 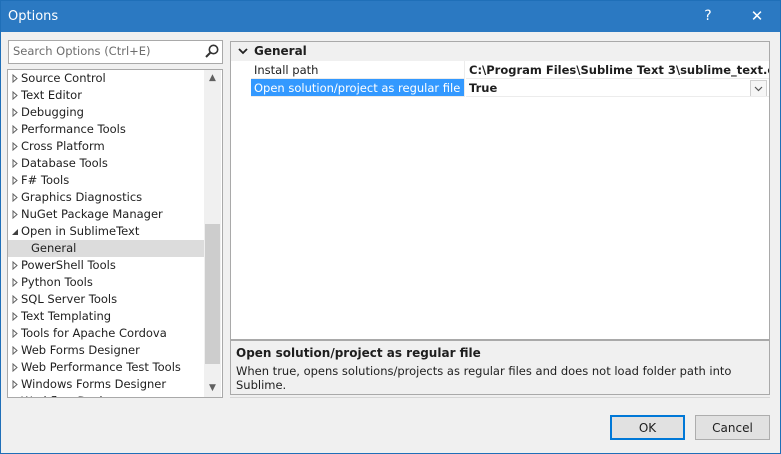 I want to click on tree-item: General, so click(x=106, y=248).